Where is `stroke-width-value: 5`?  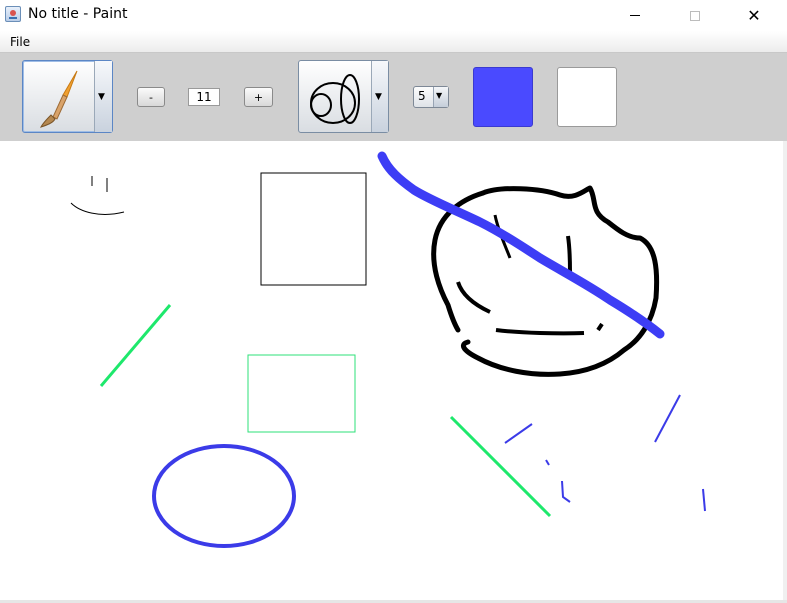
stroke-width-value: 5 is located at coordinates (422, 96).